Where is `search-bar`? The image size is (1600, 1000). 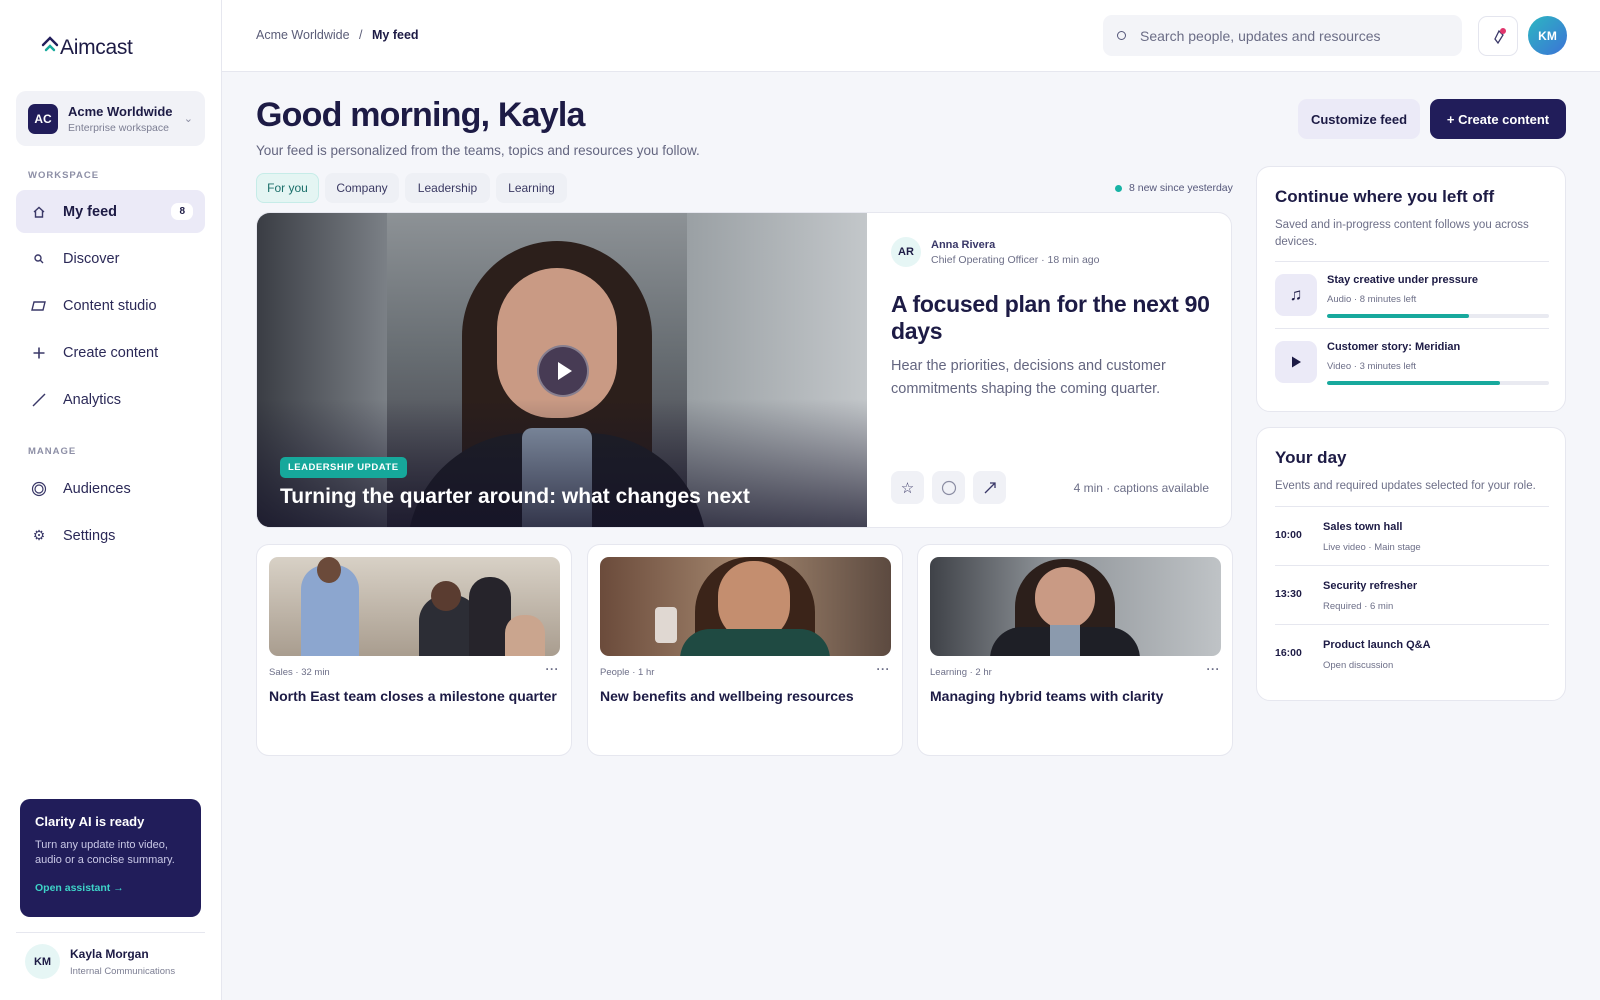 search-bar is located at coordinates (1282, 35).